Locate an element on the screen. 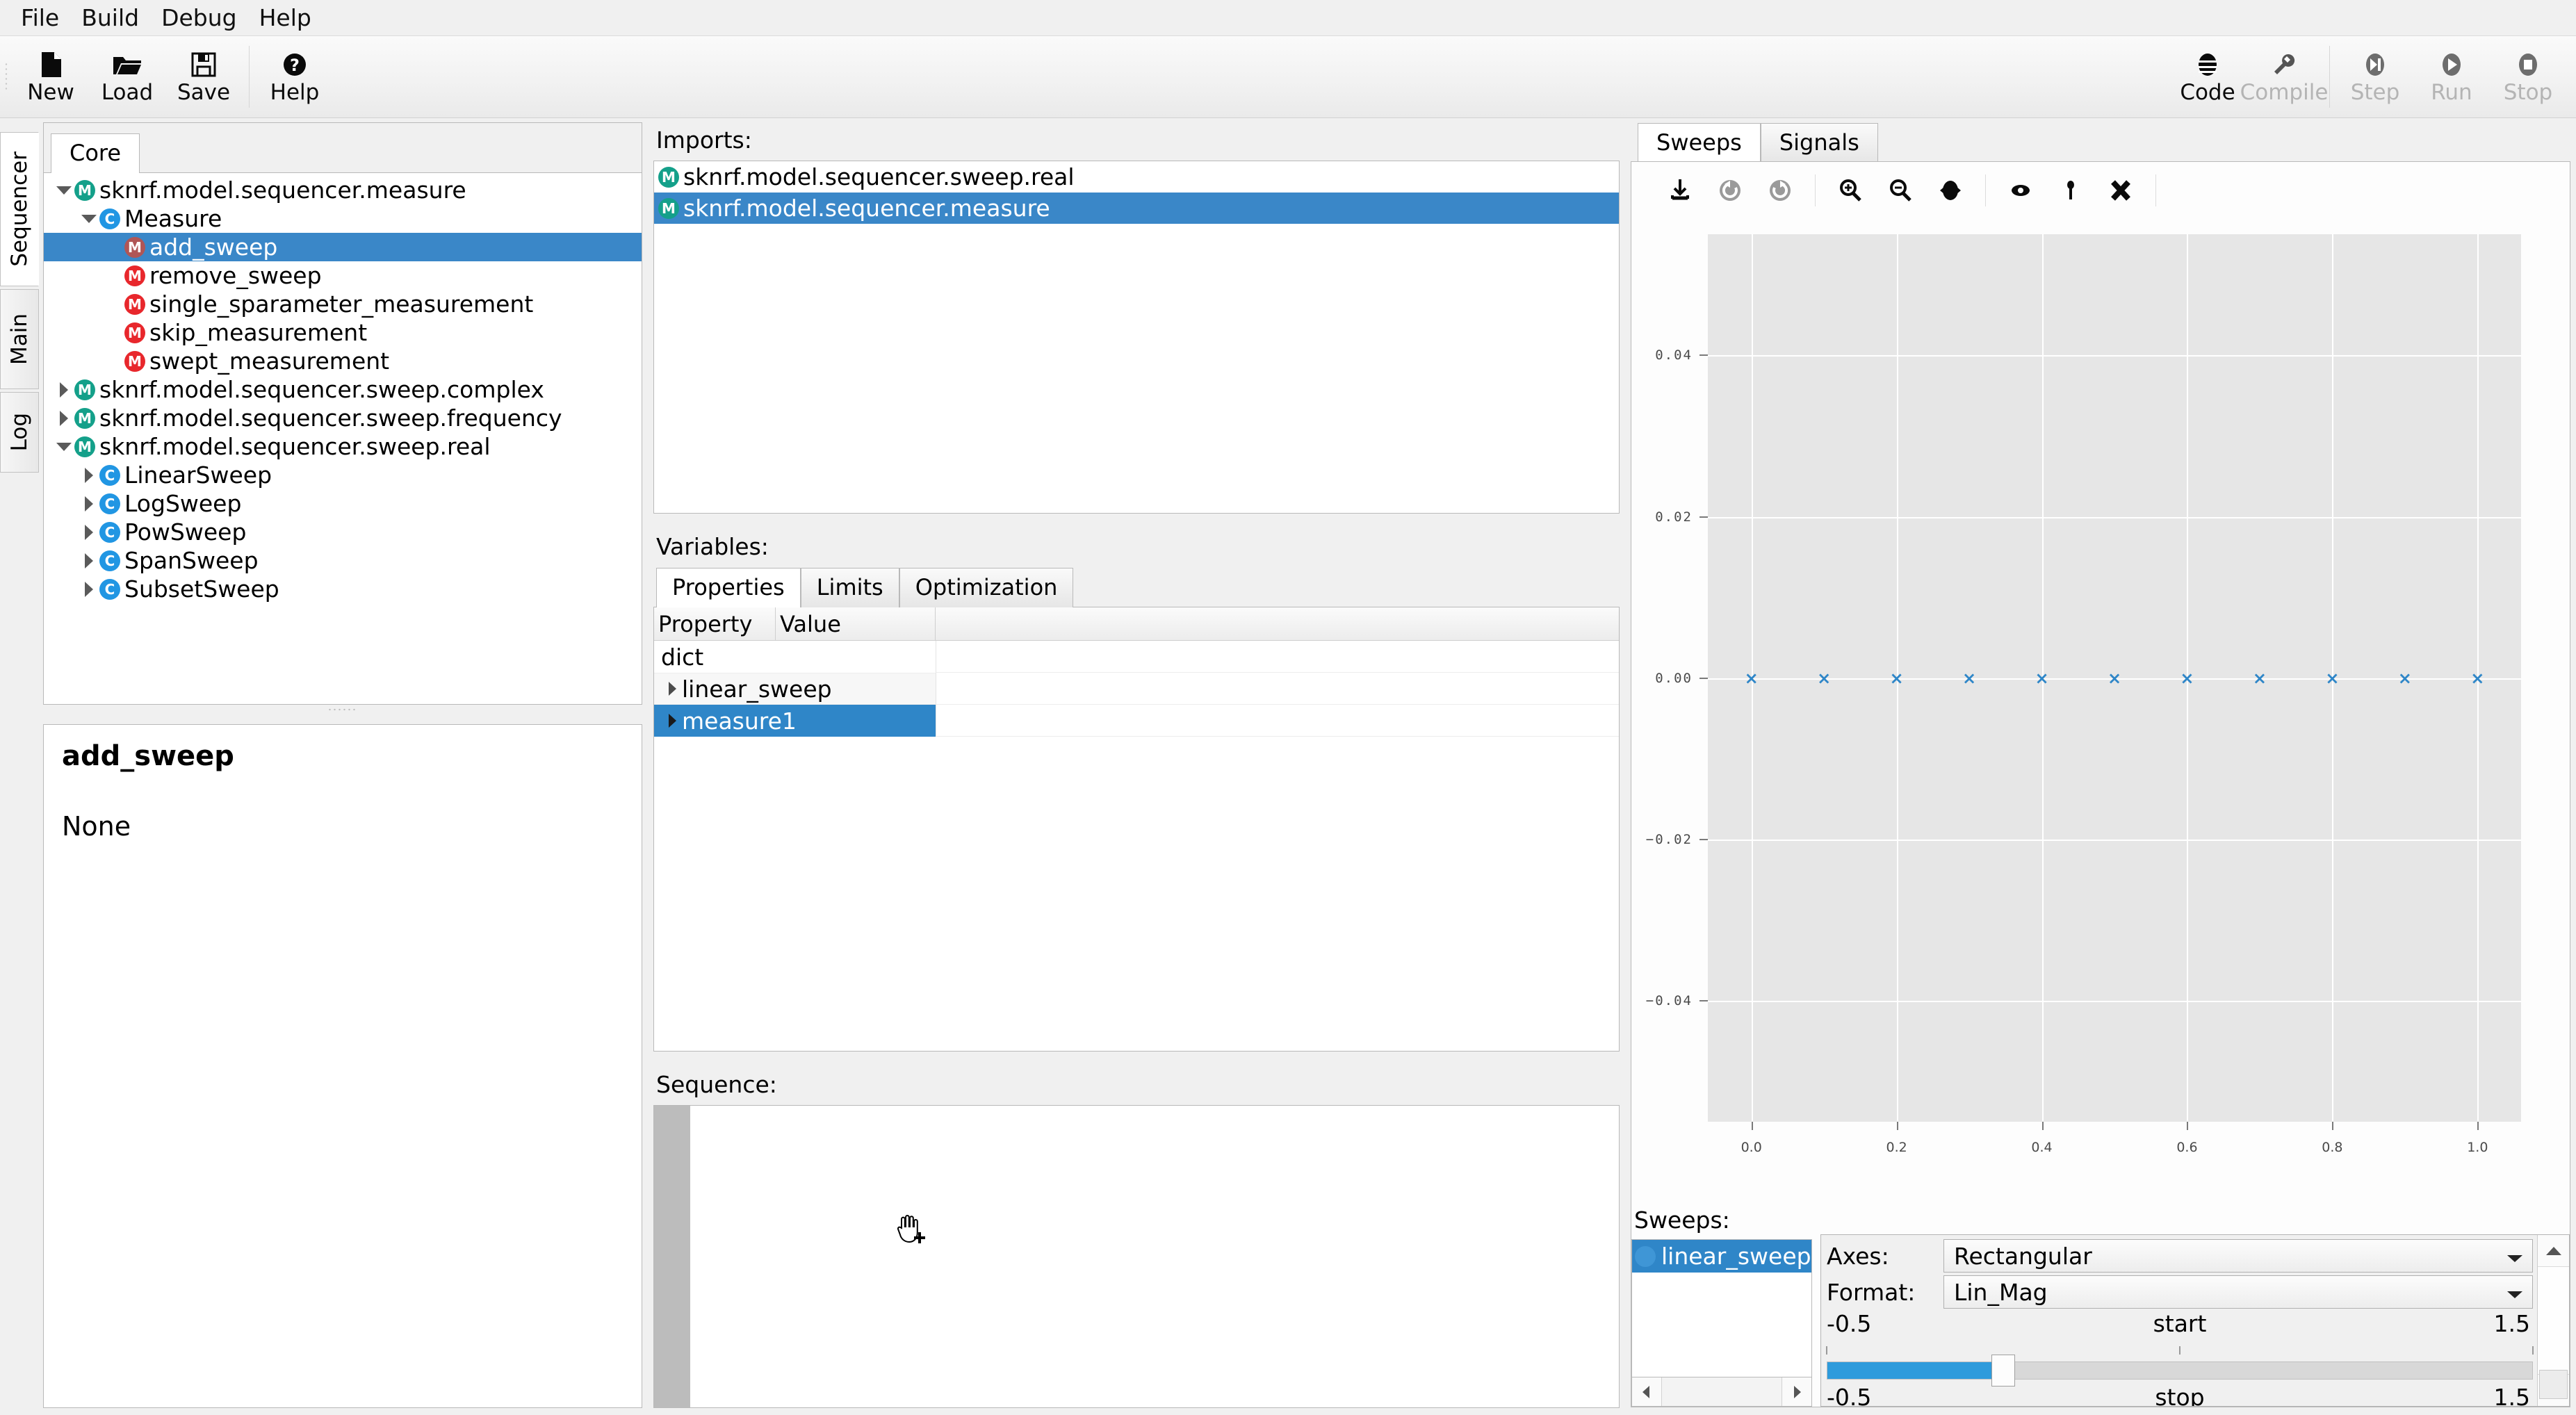 Image resolution: width=2576 pixels, height=1415 pixels. sweep-settings-vscrollbar is located at coordinates (2553, 1320).